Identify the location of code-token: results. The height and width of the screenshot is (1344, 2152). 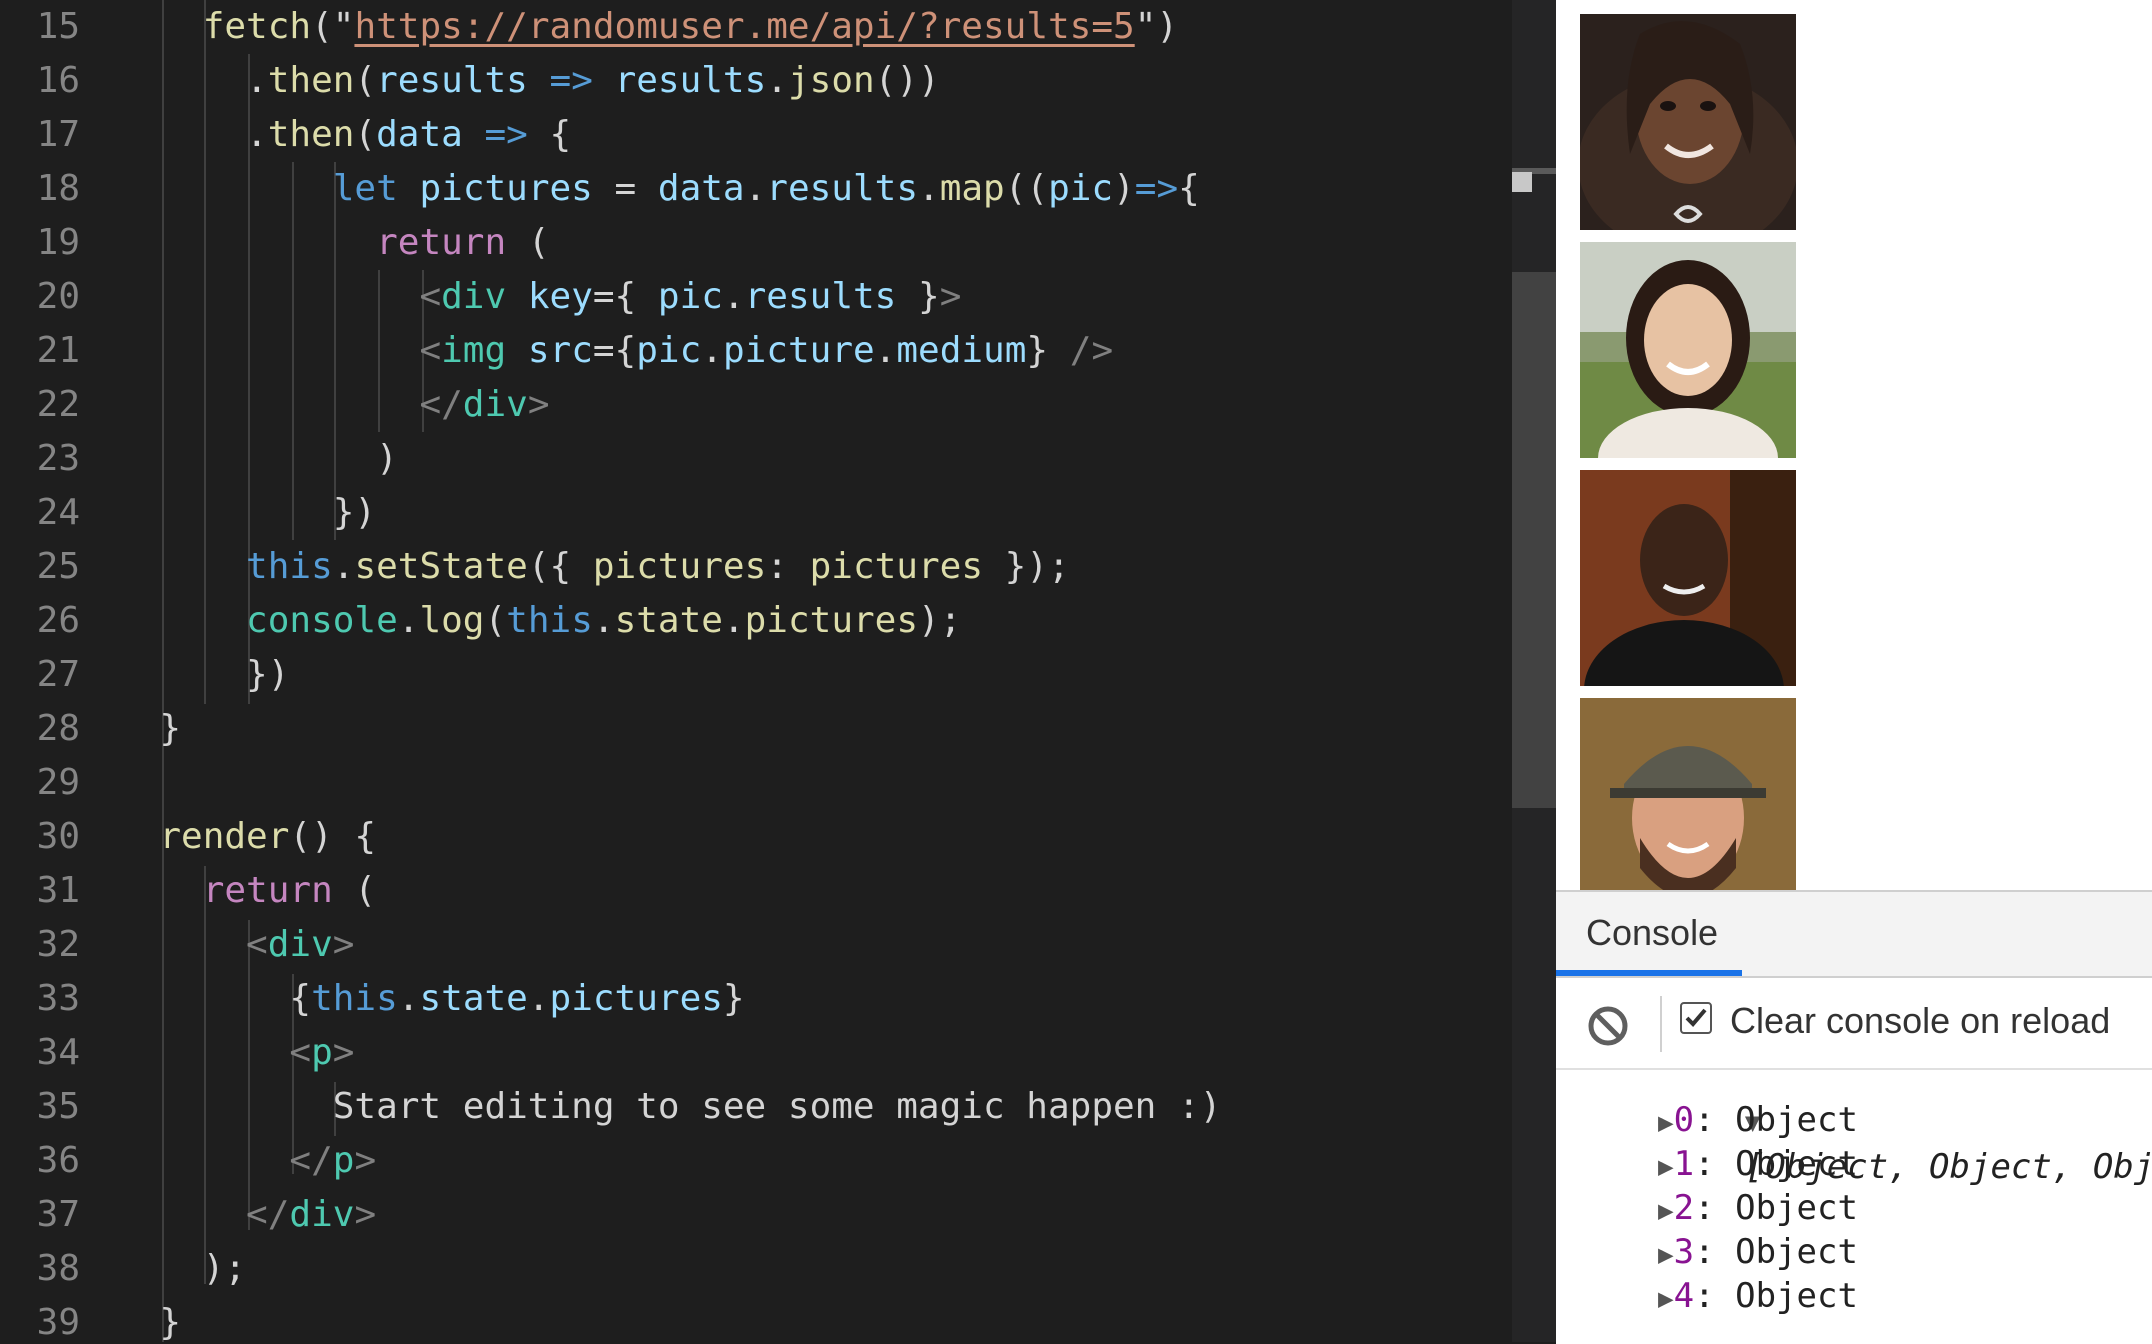
(452, 80).